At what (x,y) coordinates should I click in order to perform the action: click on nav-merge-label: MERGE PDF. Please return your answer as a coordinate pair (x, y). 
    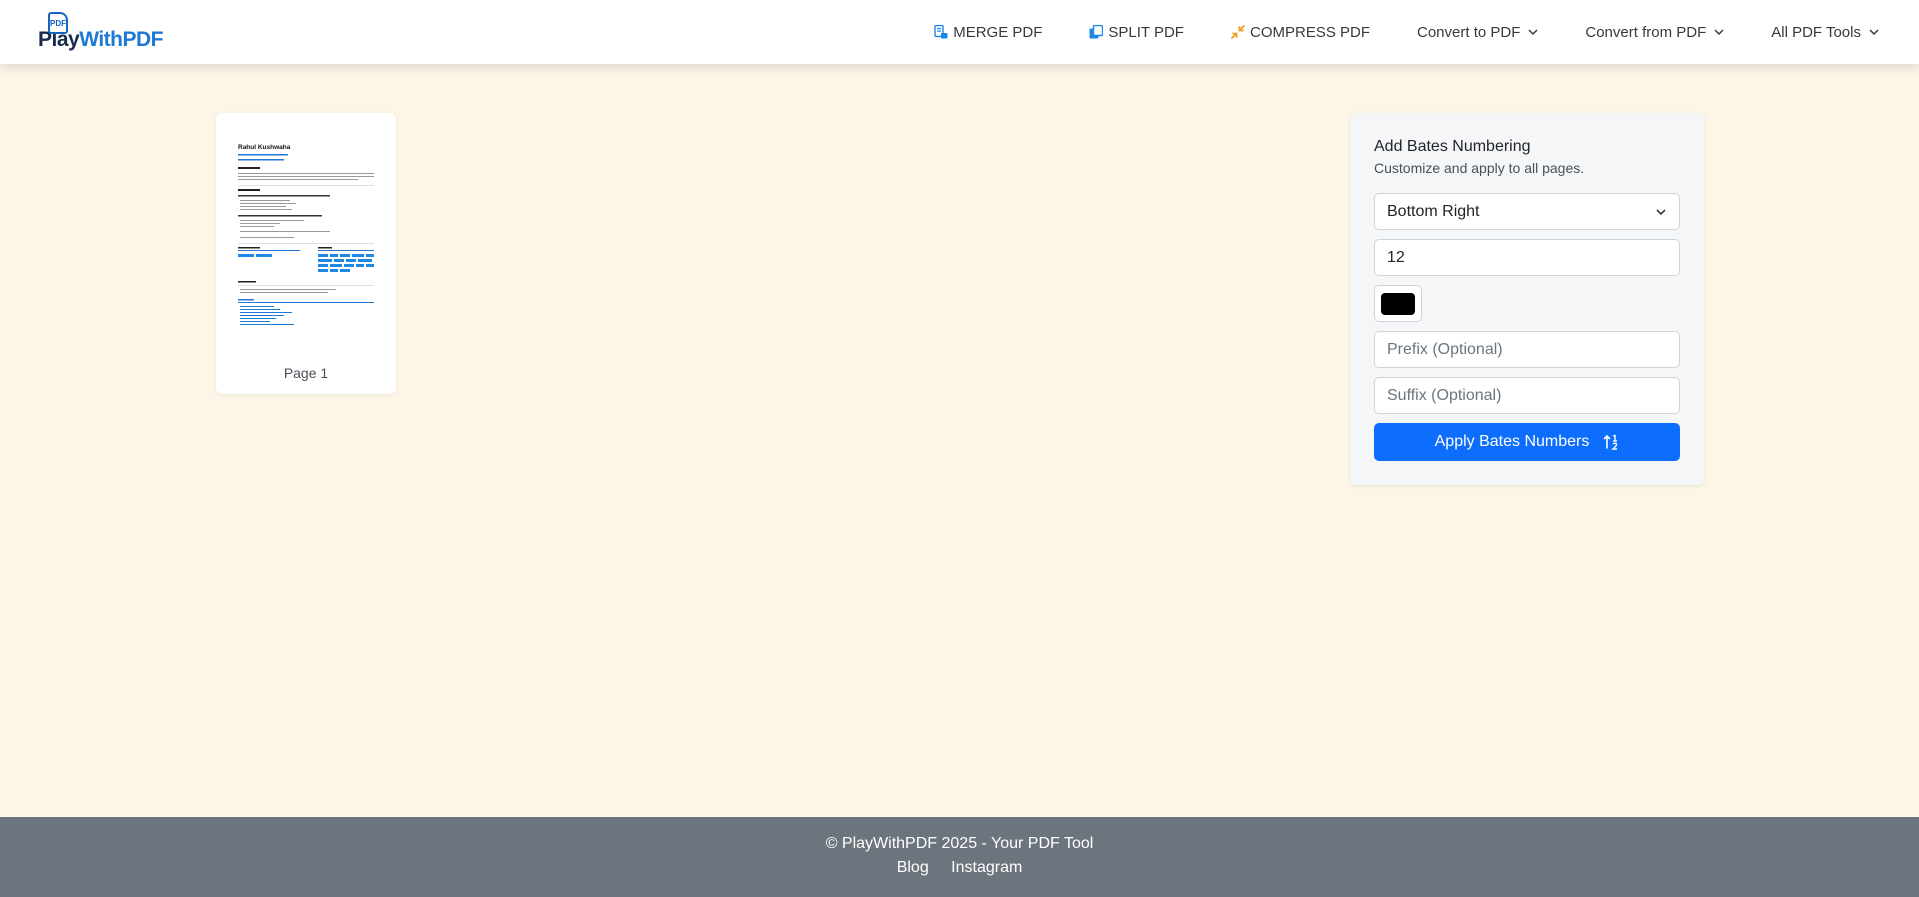
    Looking at the image, I should click on (998, 32).